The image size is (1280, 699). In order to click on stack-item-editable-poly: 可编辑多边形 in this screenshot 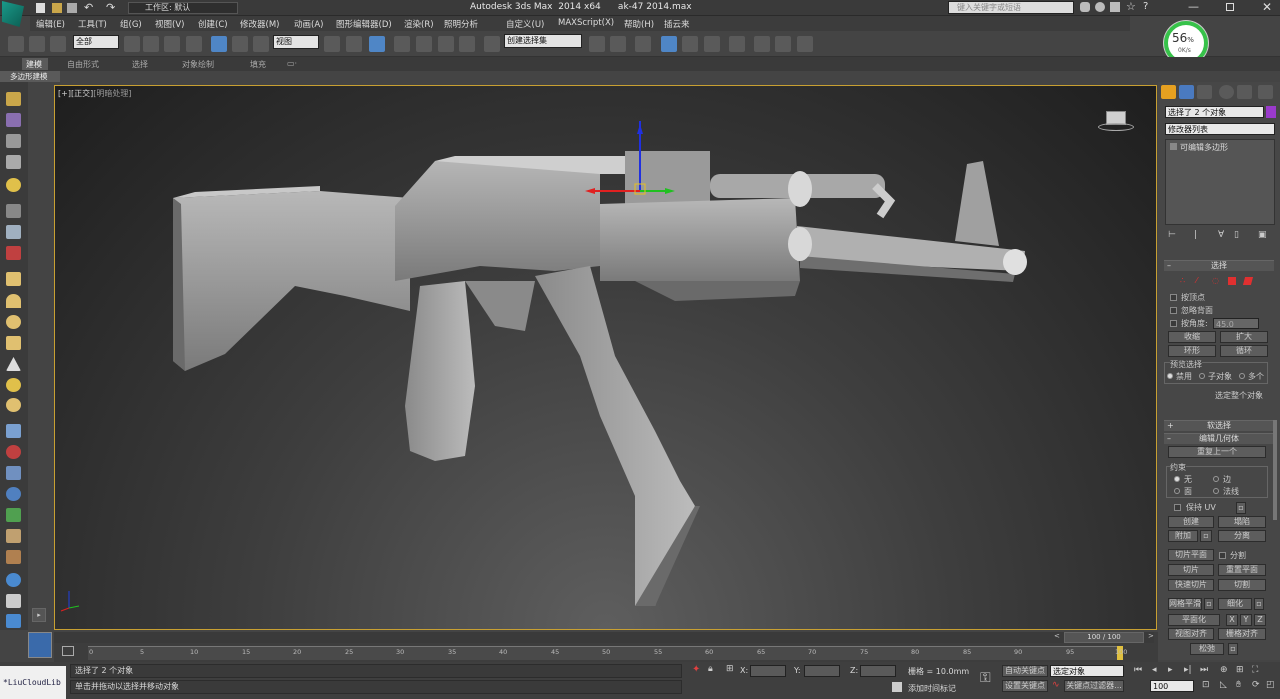, I will do `click(1204, 147)`.